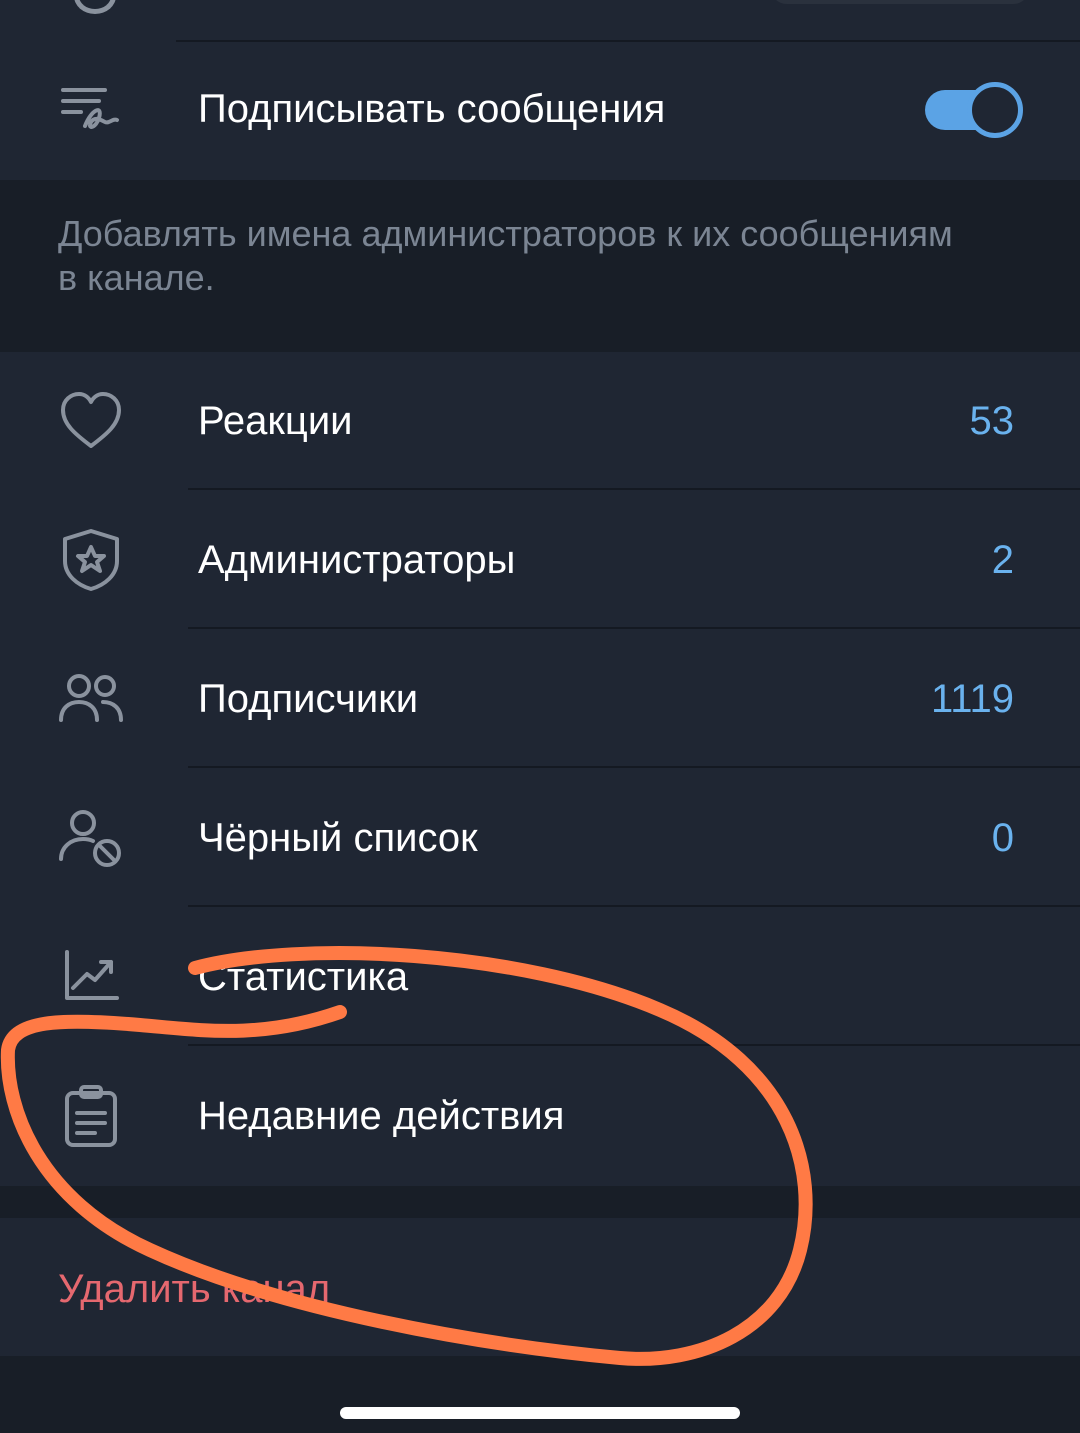 This screenshot has height=1433, width=1080. I want to click on home-indicator, so click(540, 1413).